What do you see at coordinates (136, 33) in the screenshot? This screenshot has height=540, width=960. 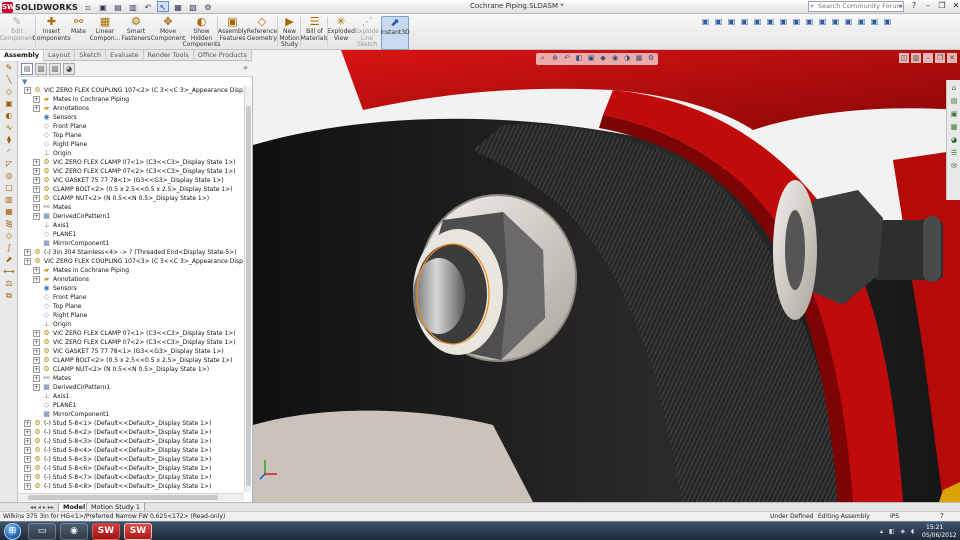 I see `smart-fasteners-button: ⚙ Smart Fasteners` at bounding box center [136, 33].